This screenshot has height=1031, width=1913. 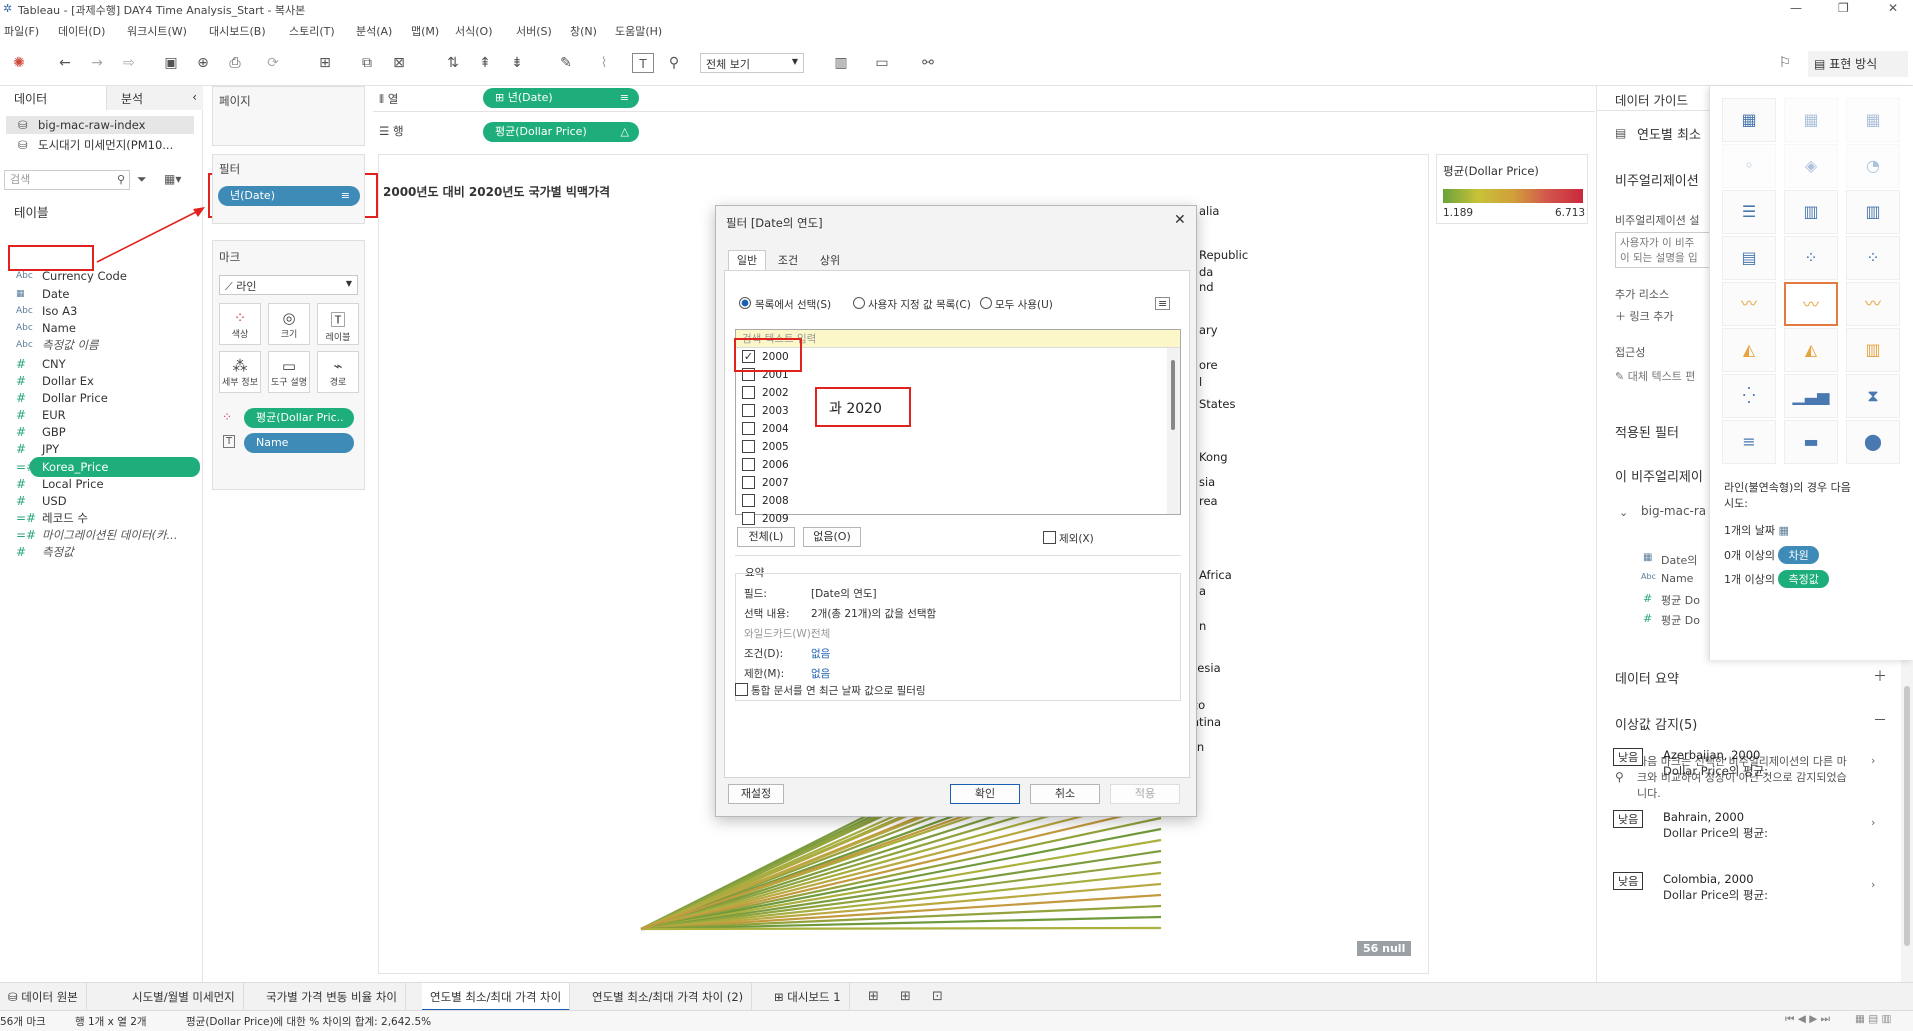 I want to click on marks-pill-label: Name, so click(x=299, y=443).